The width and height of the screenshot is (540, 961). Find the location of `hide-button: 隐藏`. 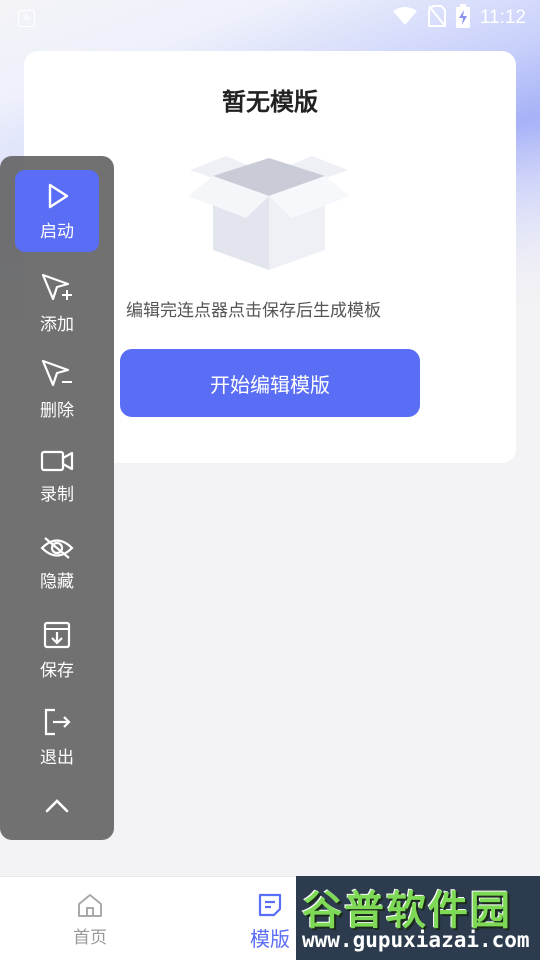

hide-button: 隐藏 is located at coordinates (57, 563).